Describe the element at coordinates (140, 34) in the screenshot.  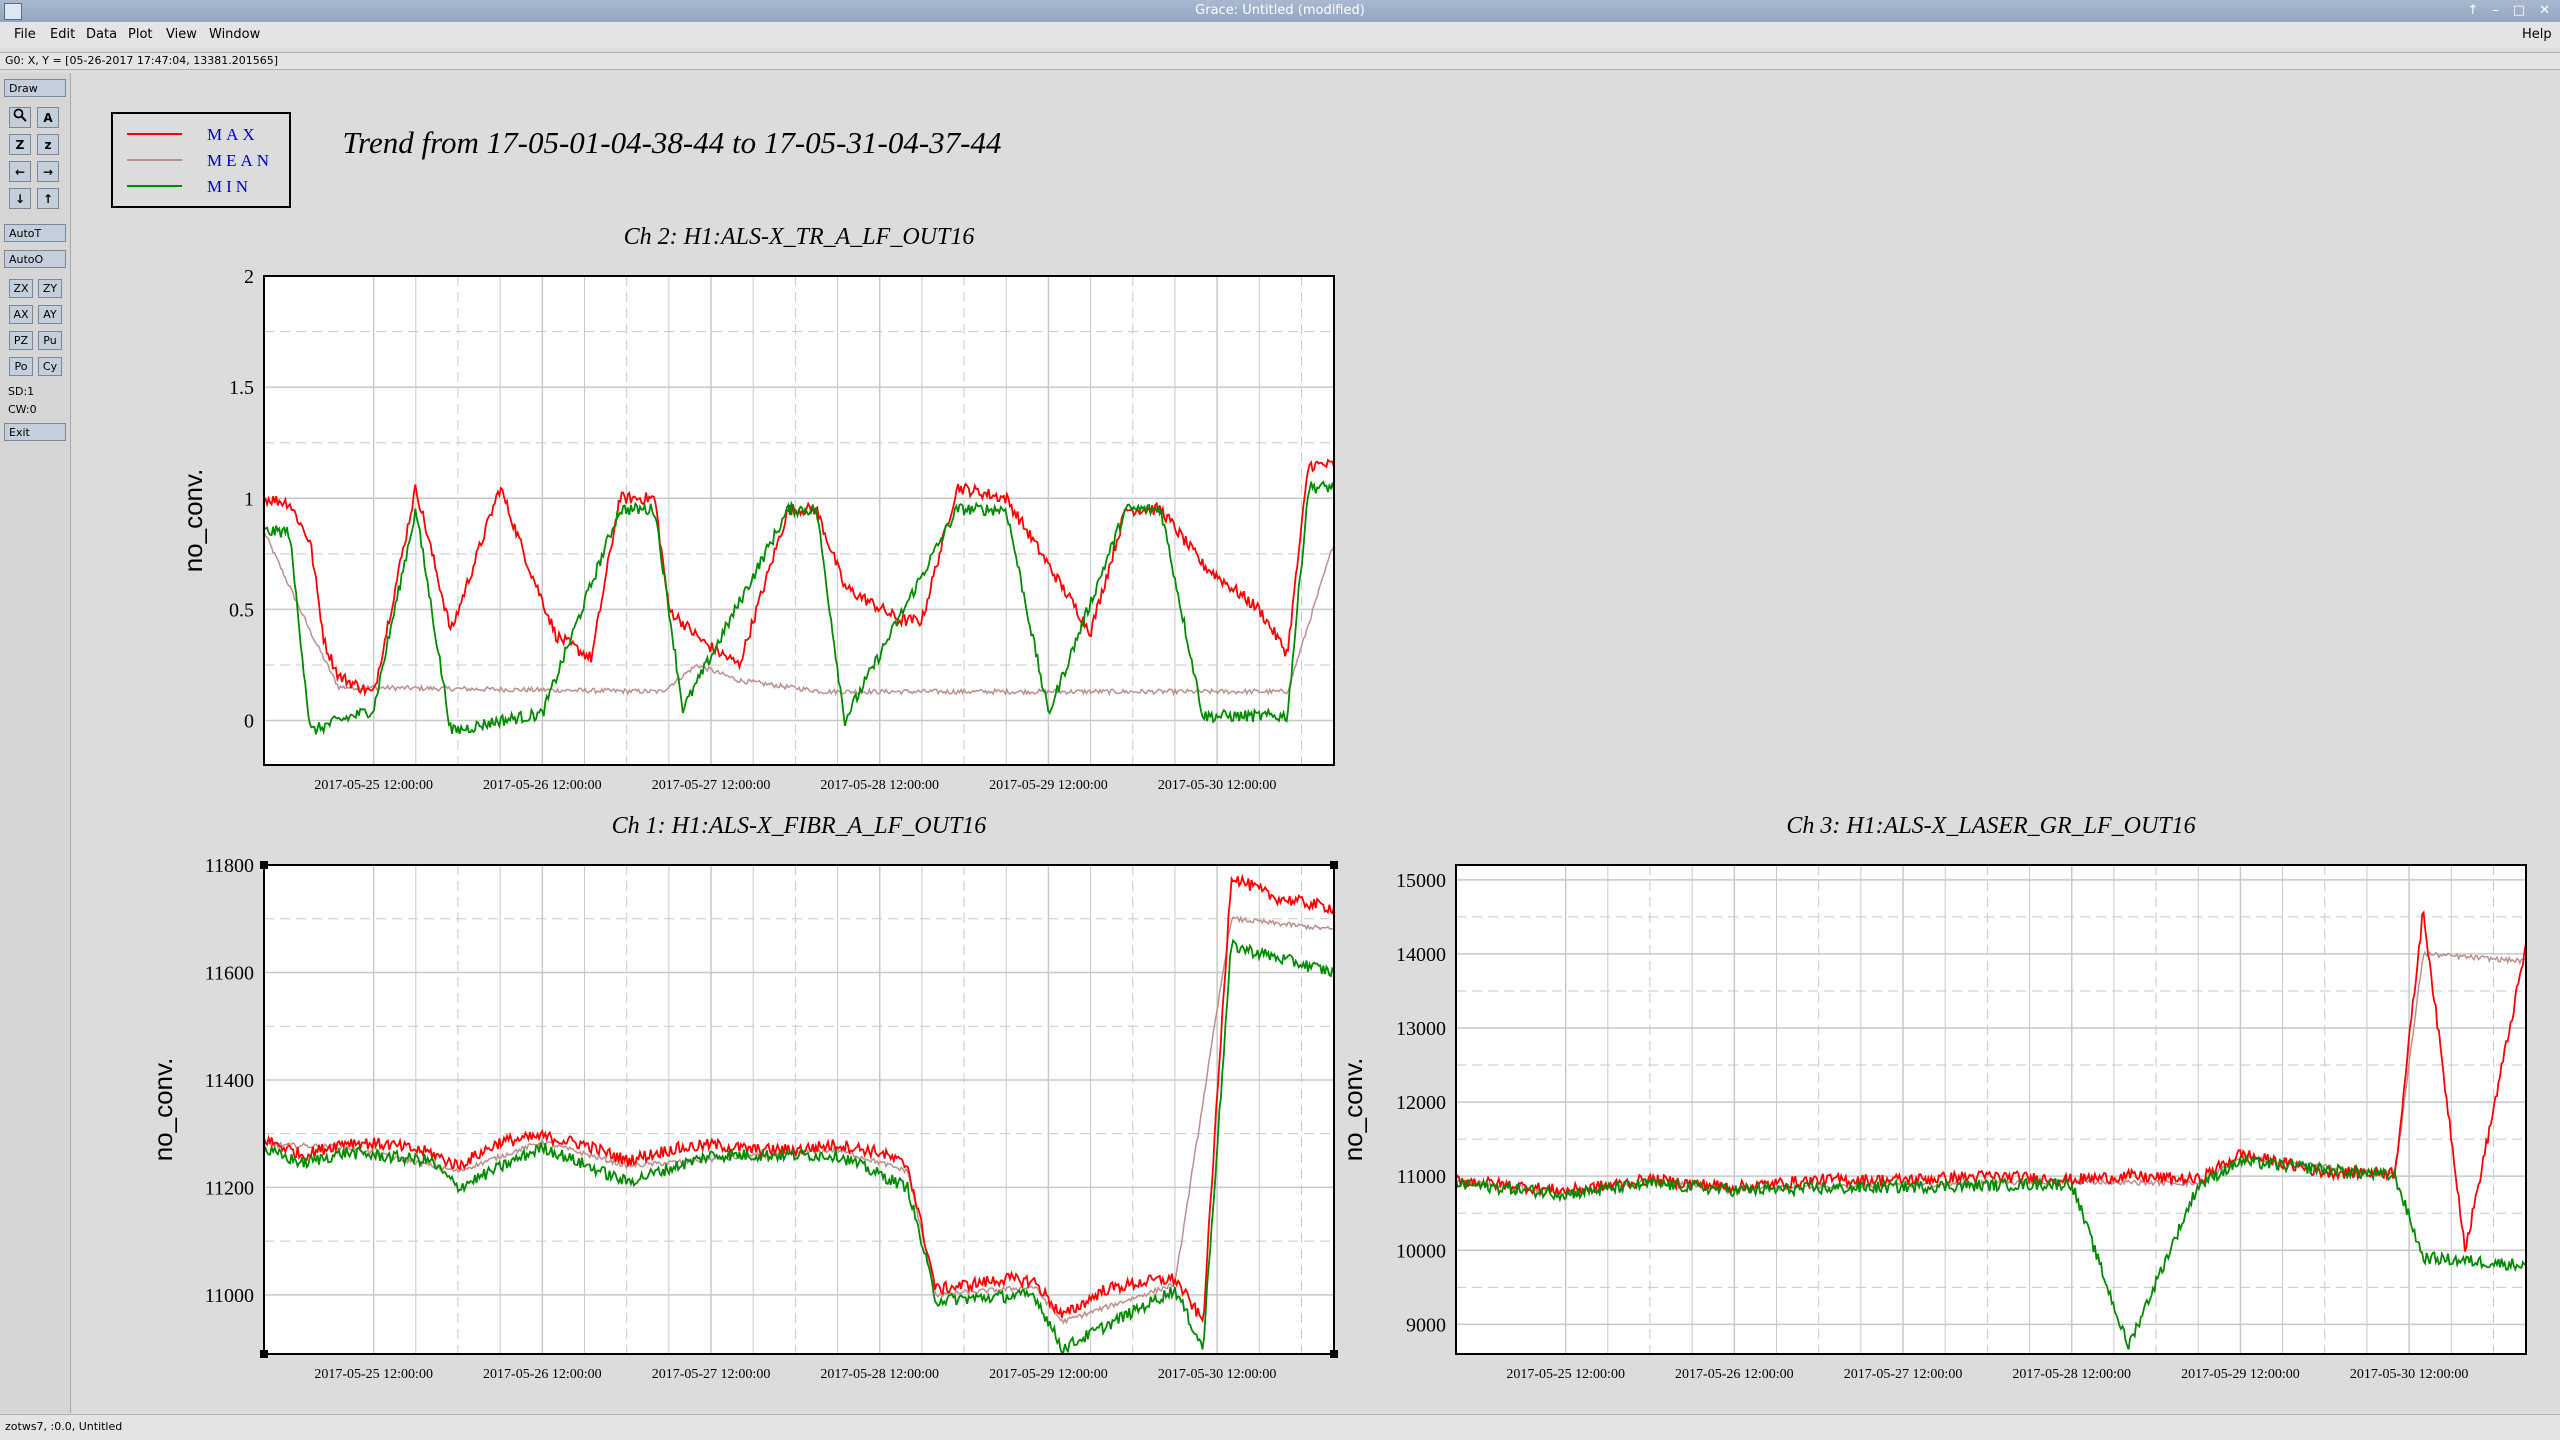
I see `menu-plot: Plot` at that location.